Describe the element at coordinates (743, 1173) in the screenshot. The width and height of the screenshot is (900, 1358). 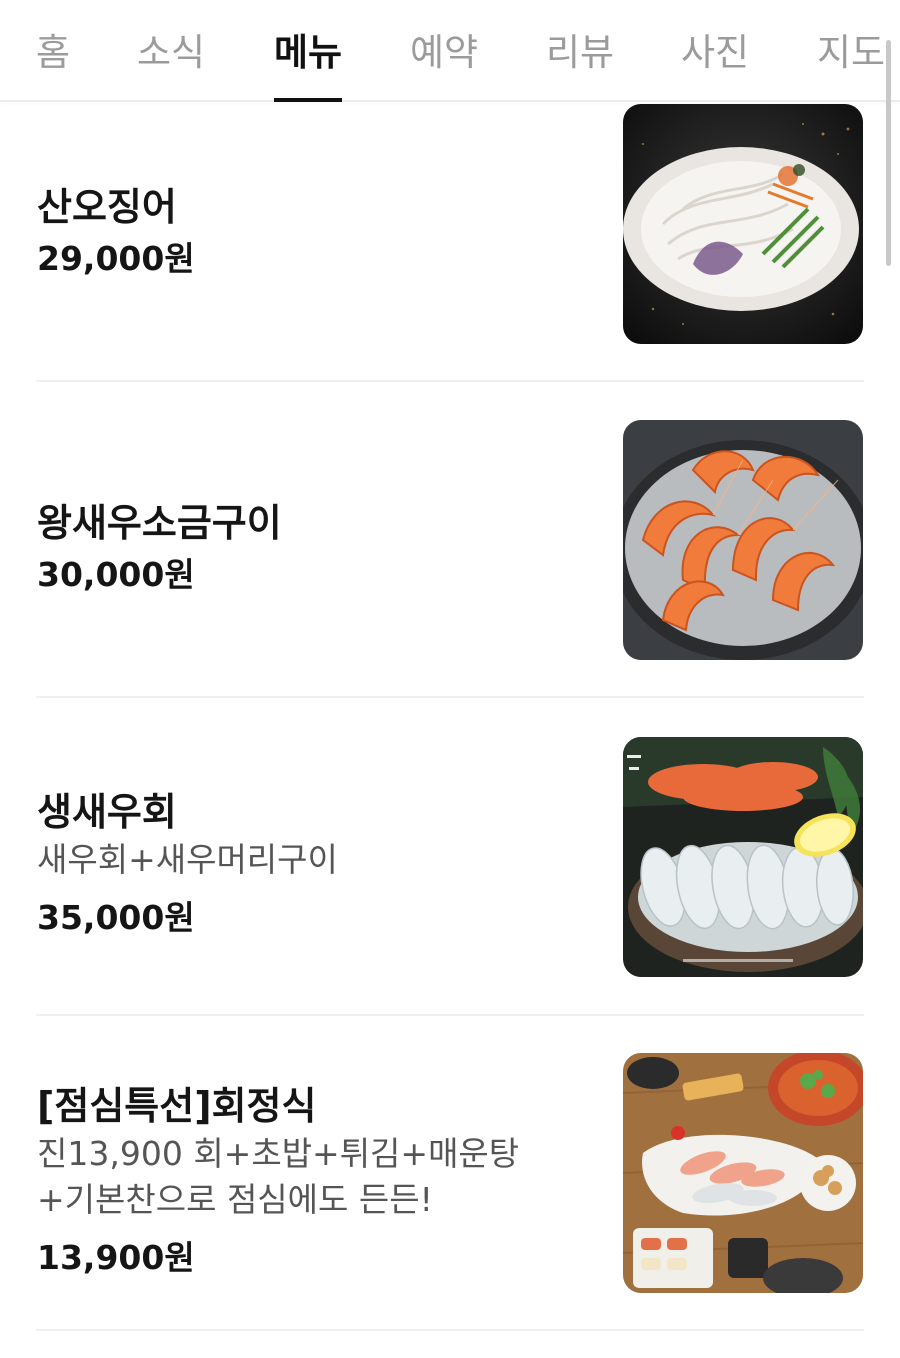
I see `lunch-sashimi-set-photo` at that location.